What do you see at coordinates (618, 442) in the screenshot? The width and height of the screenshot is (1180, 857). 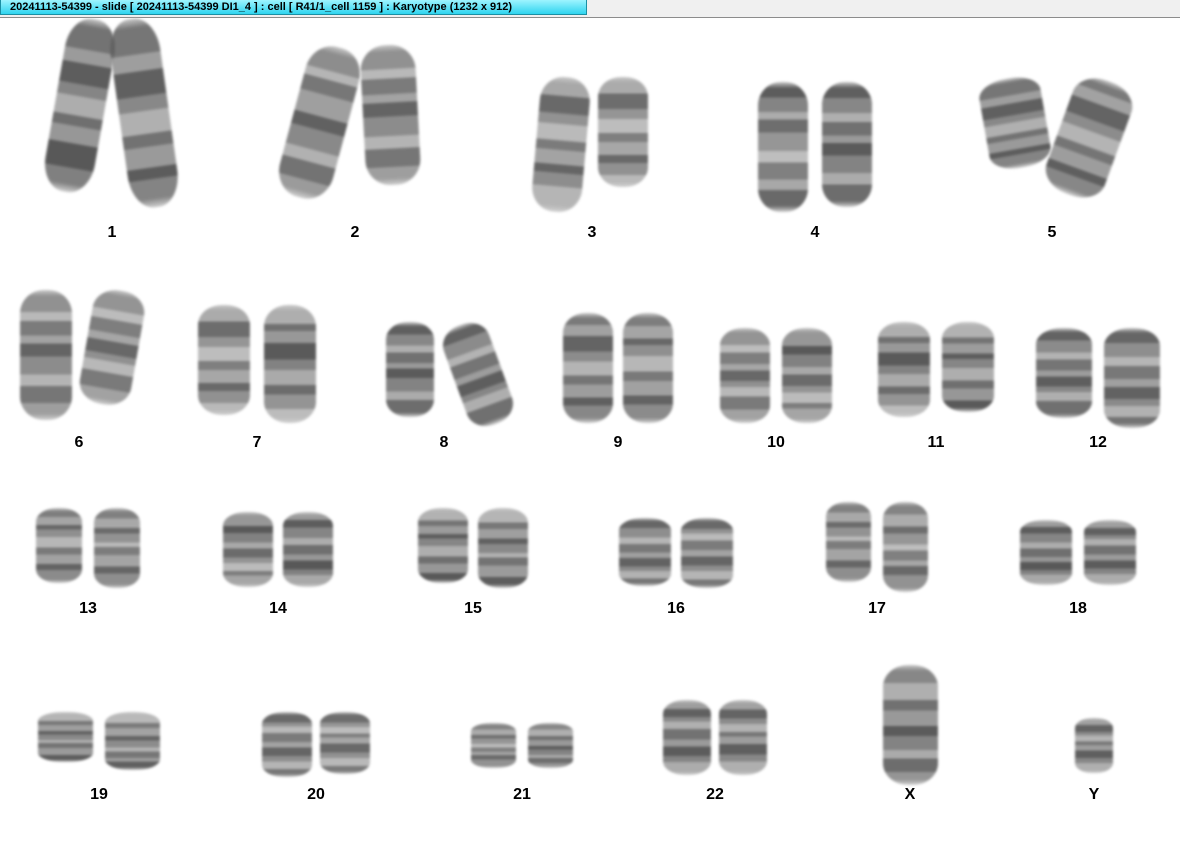 I see `chromosome-label-9: 9` at bounding box center [618, 442].